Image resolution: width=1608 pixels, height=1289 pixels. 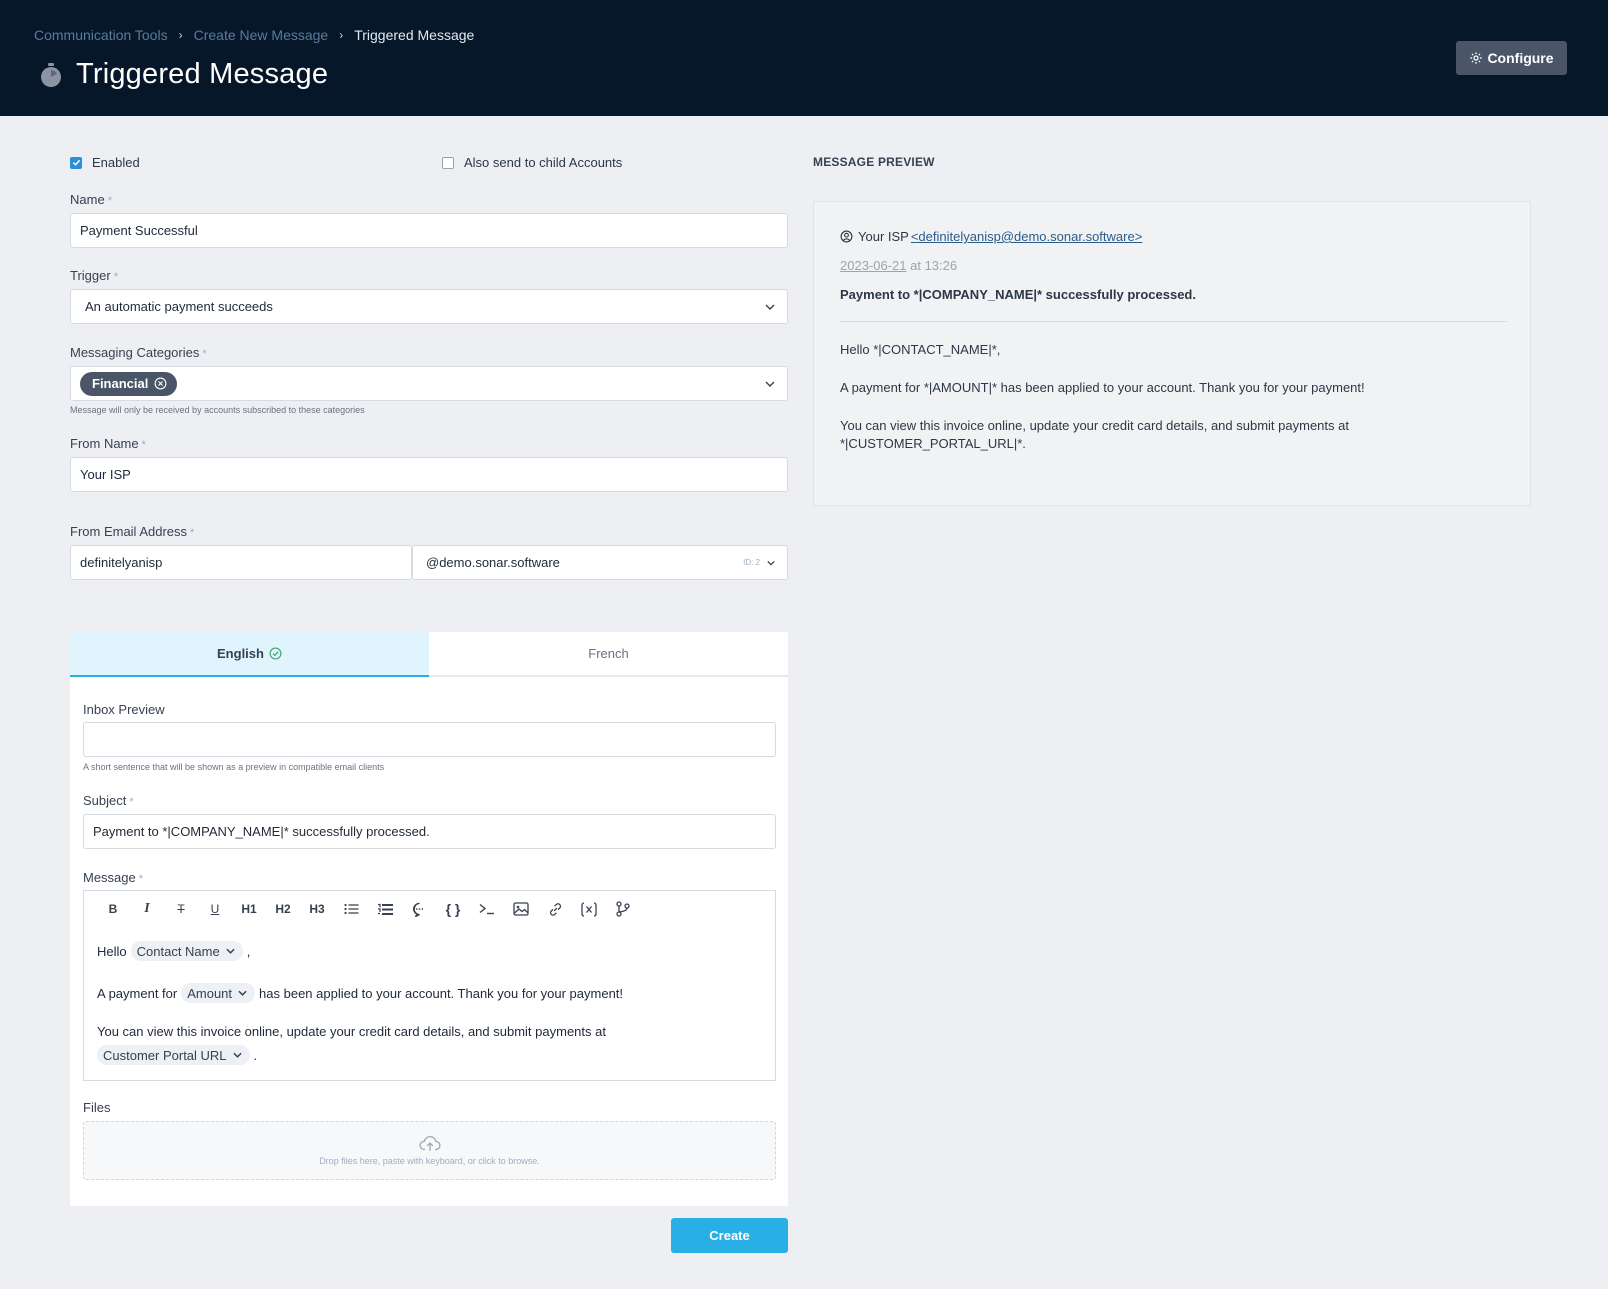 I want to click on editor-line-1: Hello Contact Name ,, so click(x=173, y=951).